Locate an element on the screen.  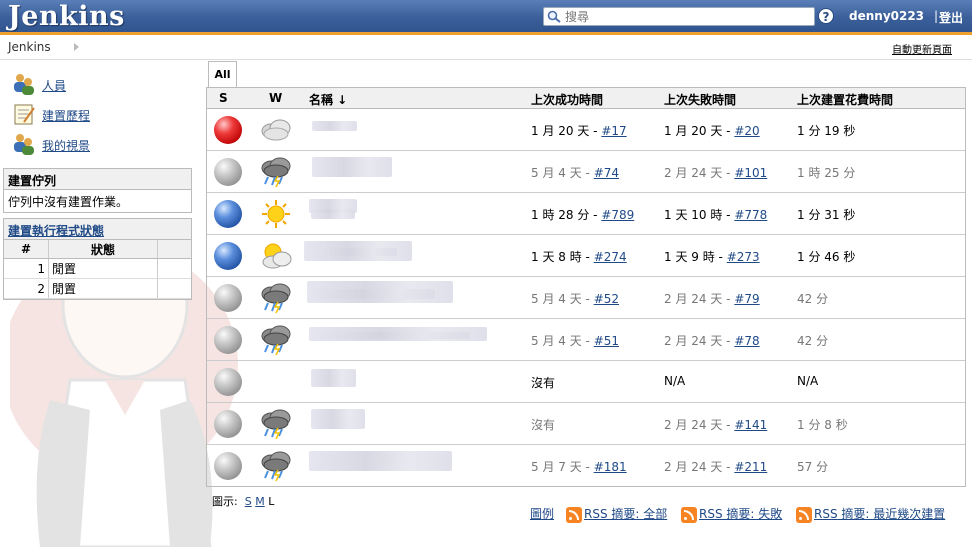
jenkins-logo: Jenkins is located at coordinates (66, 16).